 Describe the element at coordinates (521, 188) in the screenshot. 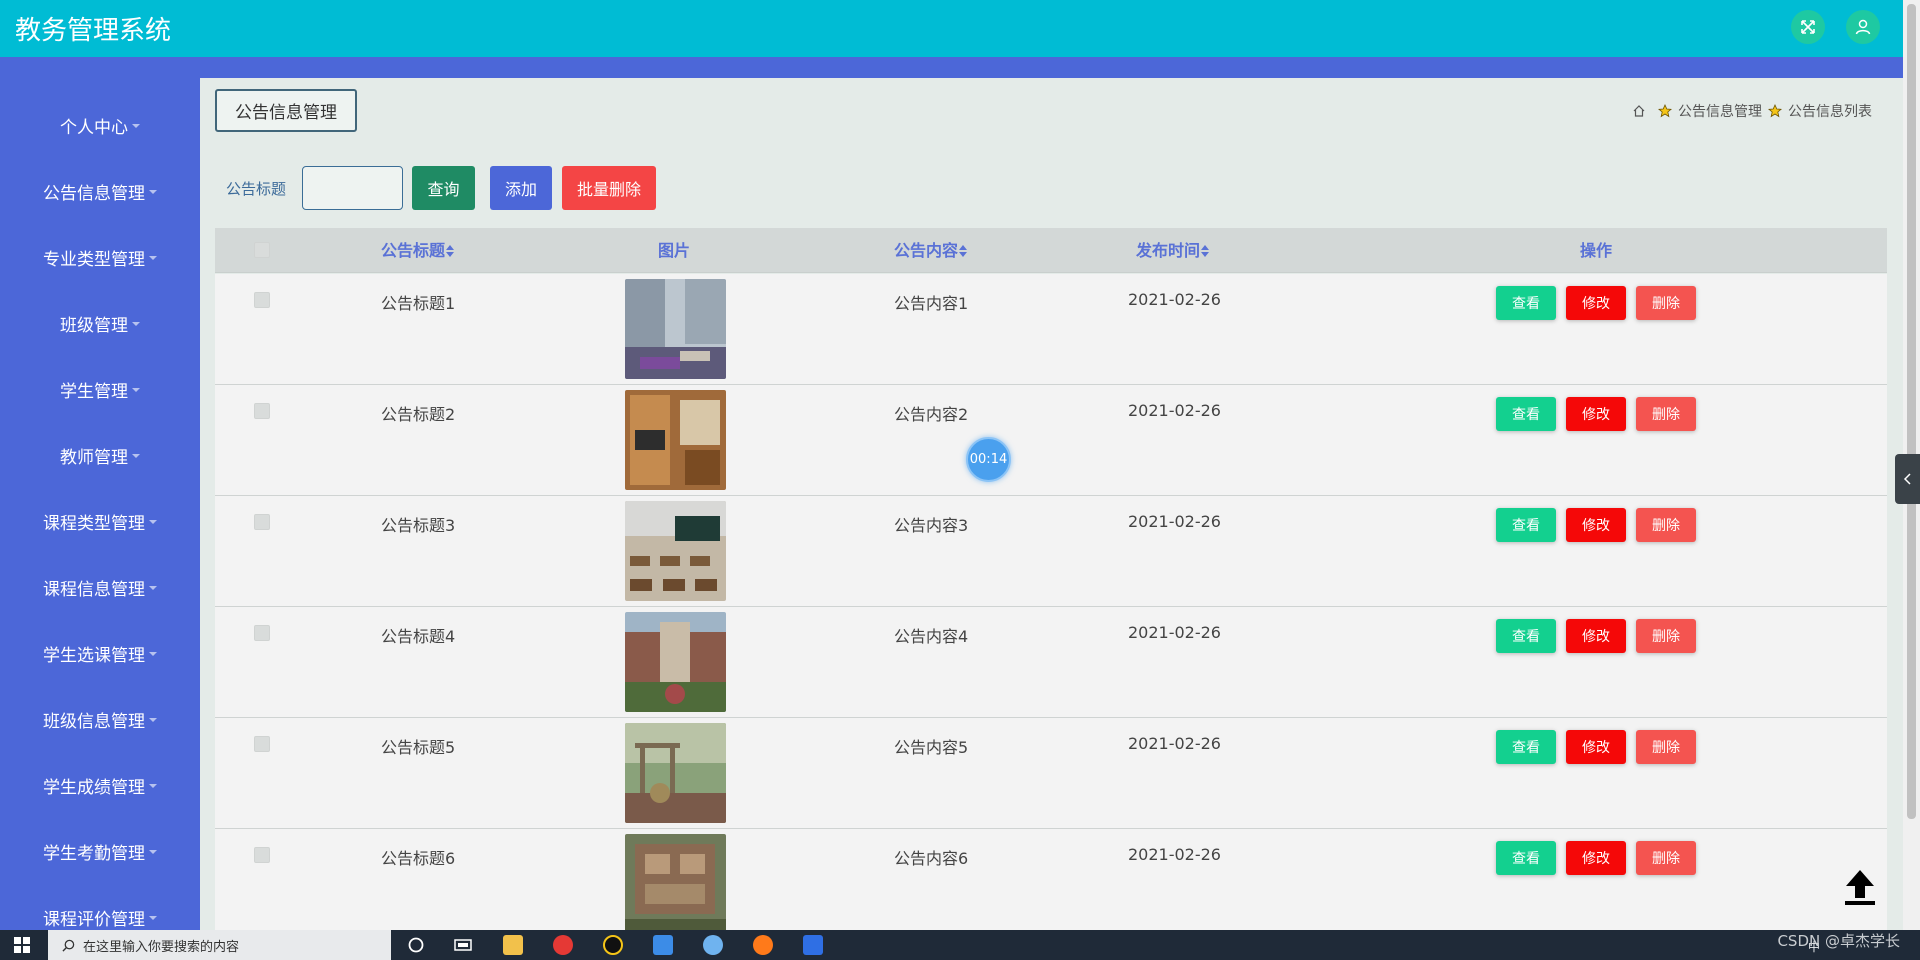

I see `add-button: 添加` at that location.